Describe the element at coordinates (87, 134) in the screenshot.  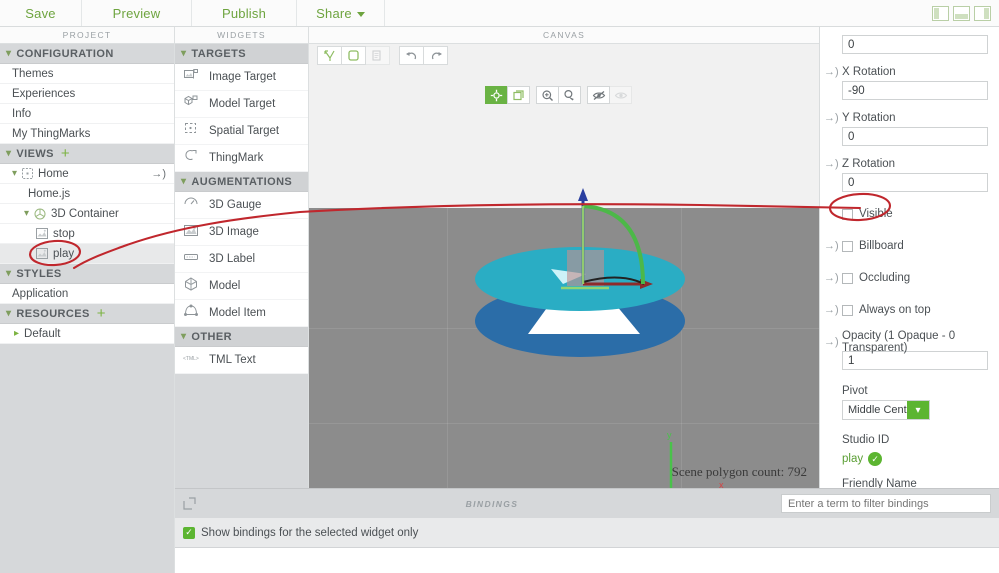
I see `tree-item-my-thingmarks: My ThingMarks` at that location.